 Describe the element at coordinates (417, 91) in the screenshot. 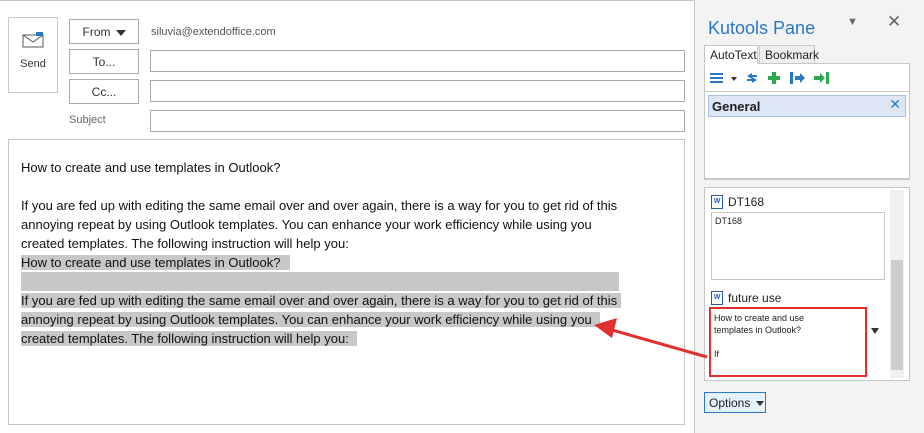

I see `cc-field` at that location.